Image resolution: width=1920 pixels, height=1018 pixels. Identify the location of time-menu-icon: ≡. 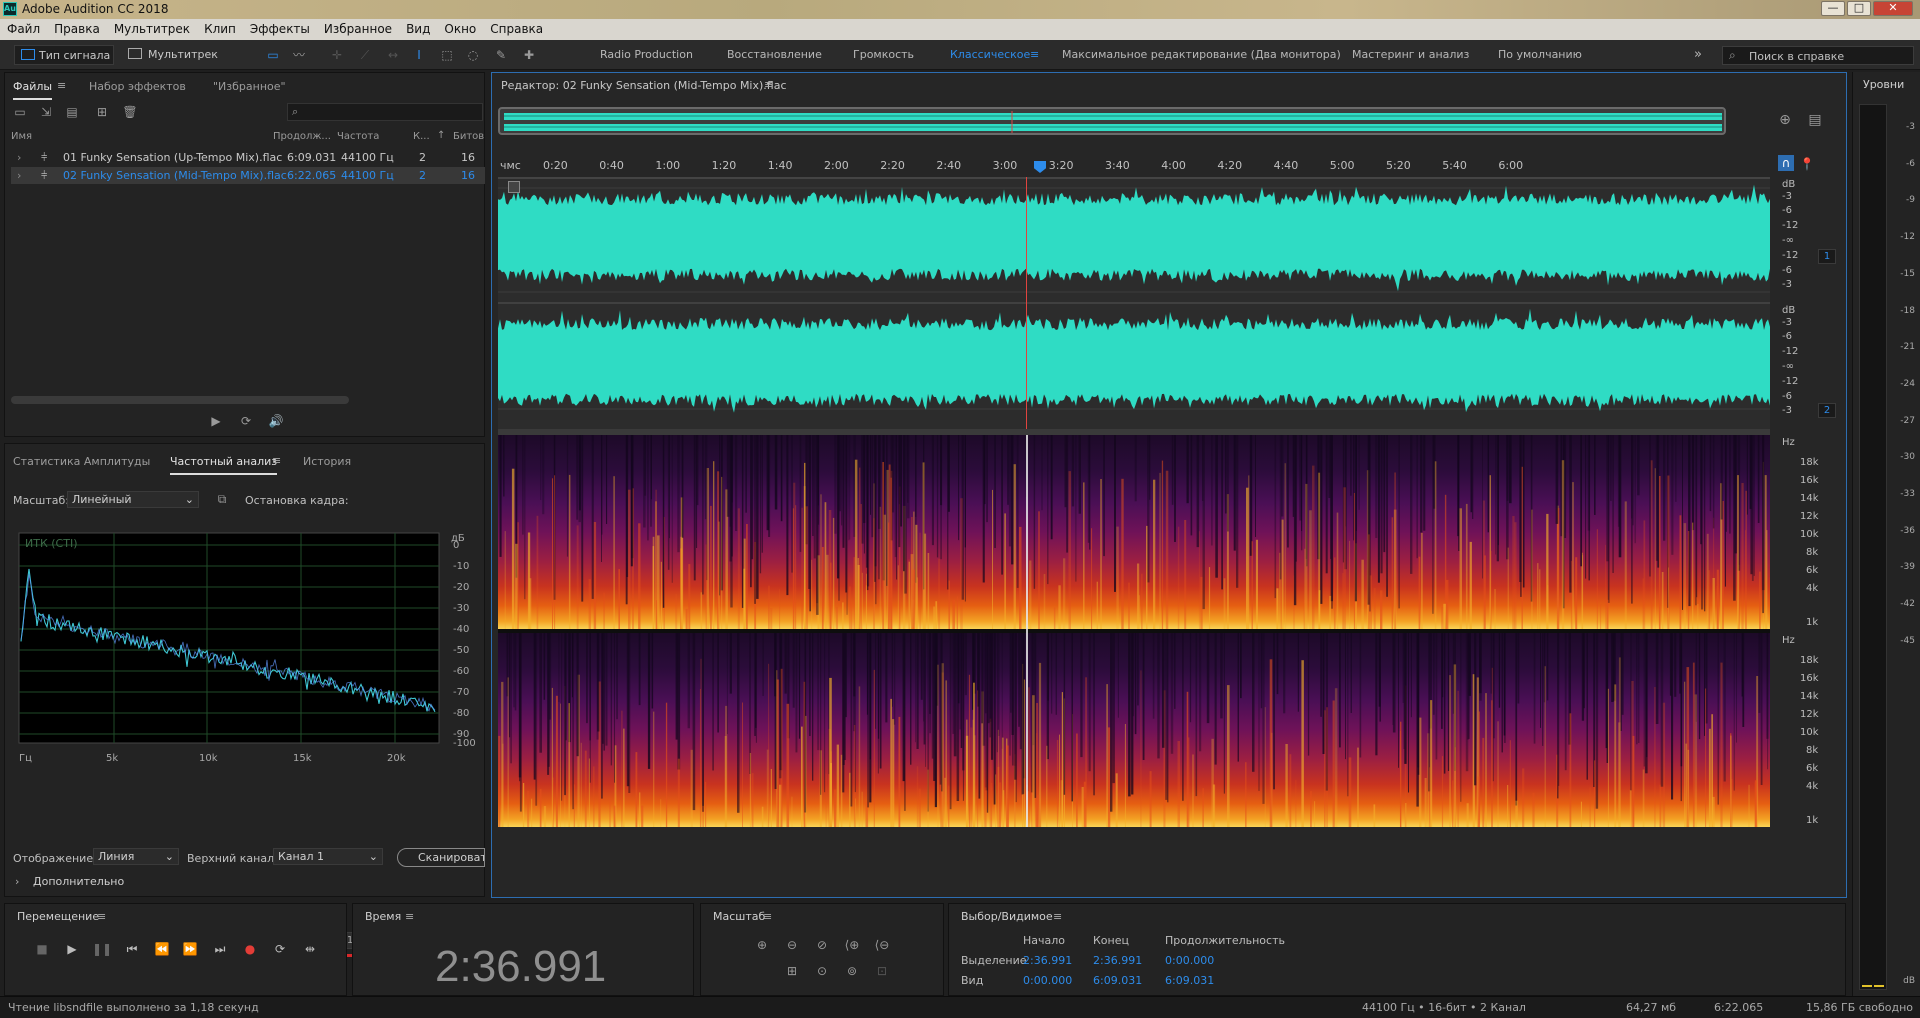
(409, 916).